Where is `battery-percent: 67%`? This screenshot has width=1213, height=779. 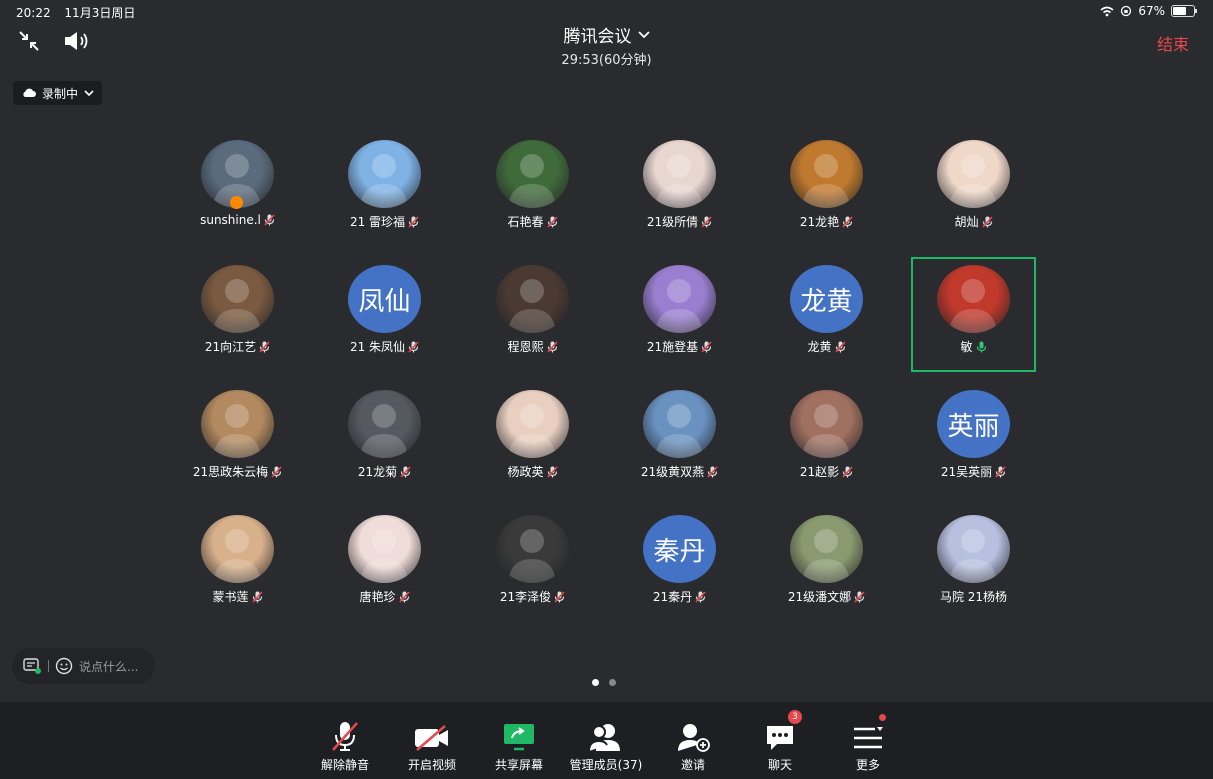
battery-percent: 67% is located at coordinates (1151, 11).